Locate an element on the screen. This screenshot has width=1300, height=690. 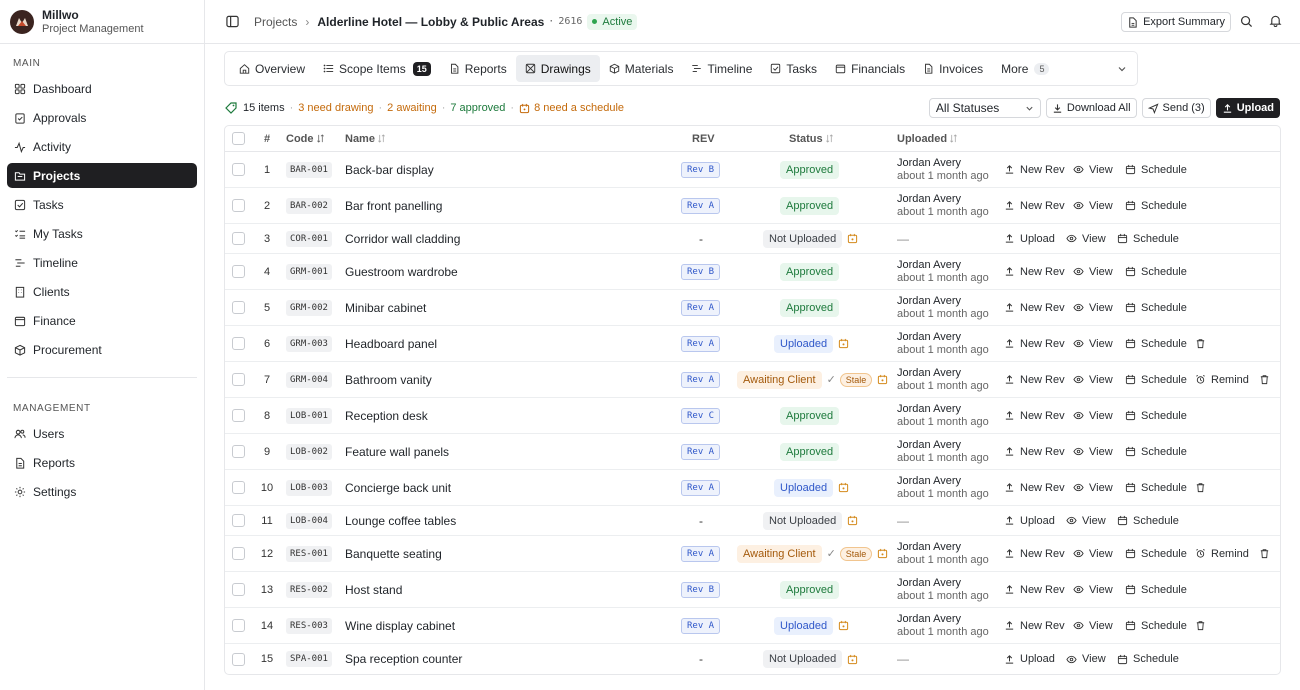
sidebar-item-tasks: Tasks is located at coordinates (102, 204).